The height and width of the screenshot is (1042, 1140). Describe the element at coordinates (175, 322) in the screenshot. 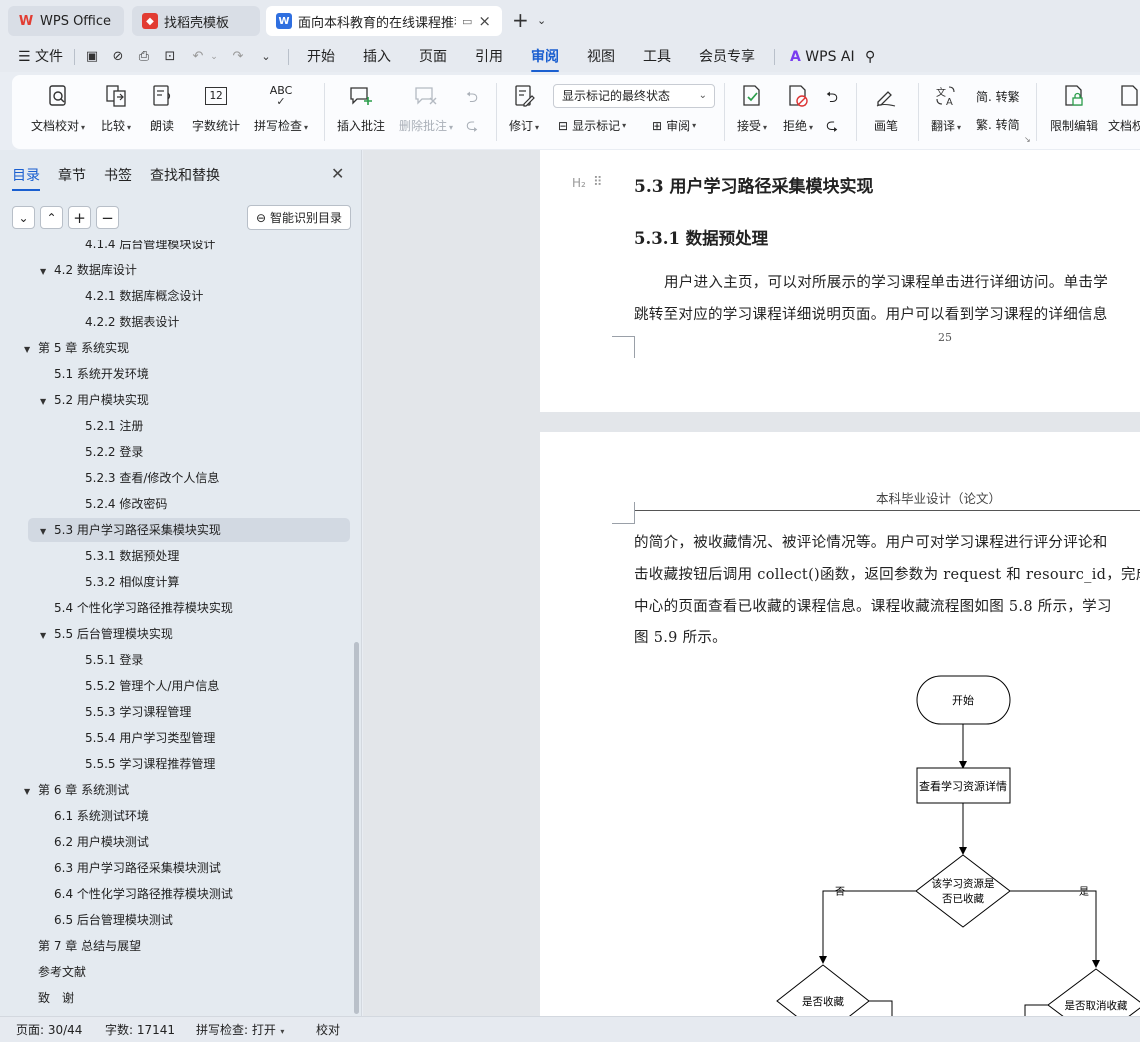

I see `toc-item: 4.2.2 数据表设计` at that location.